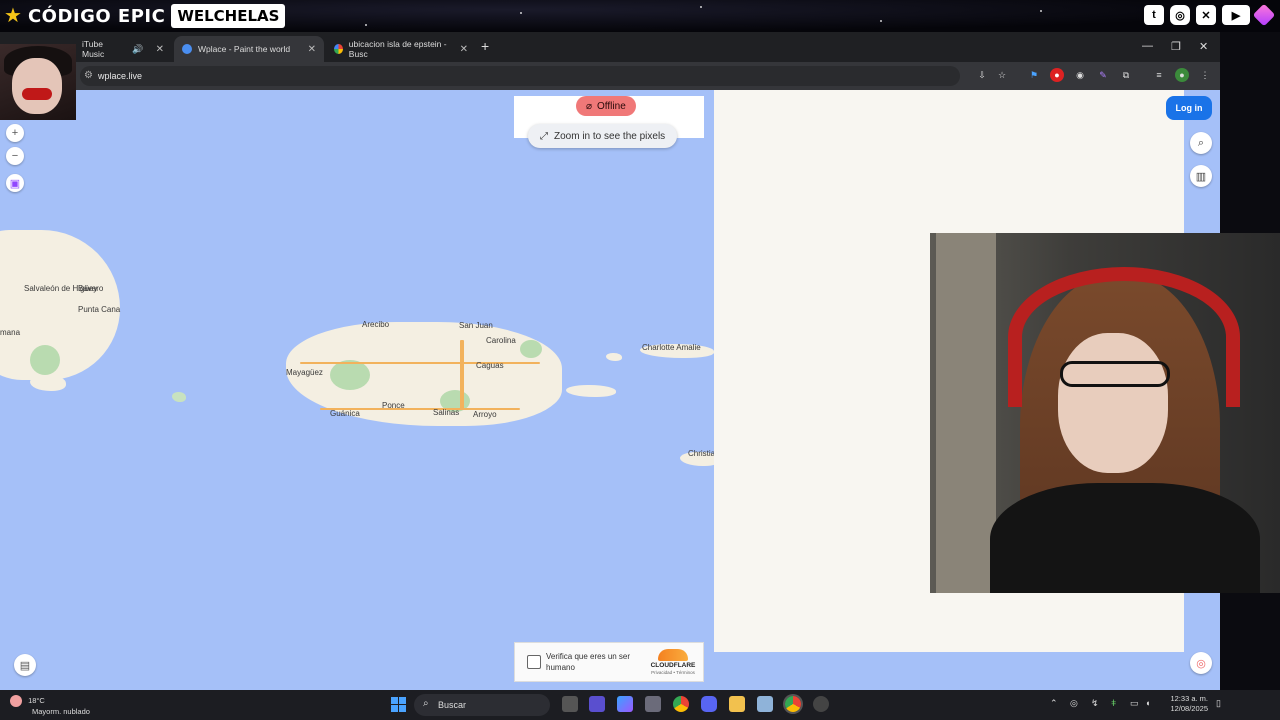 The width and height of the screenshot is (1280, 720). I want to click on tab-search: ubicacion isla de epstein - Busc ✕, so click(401, 49).